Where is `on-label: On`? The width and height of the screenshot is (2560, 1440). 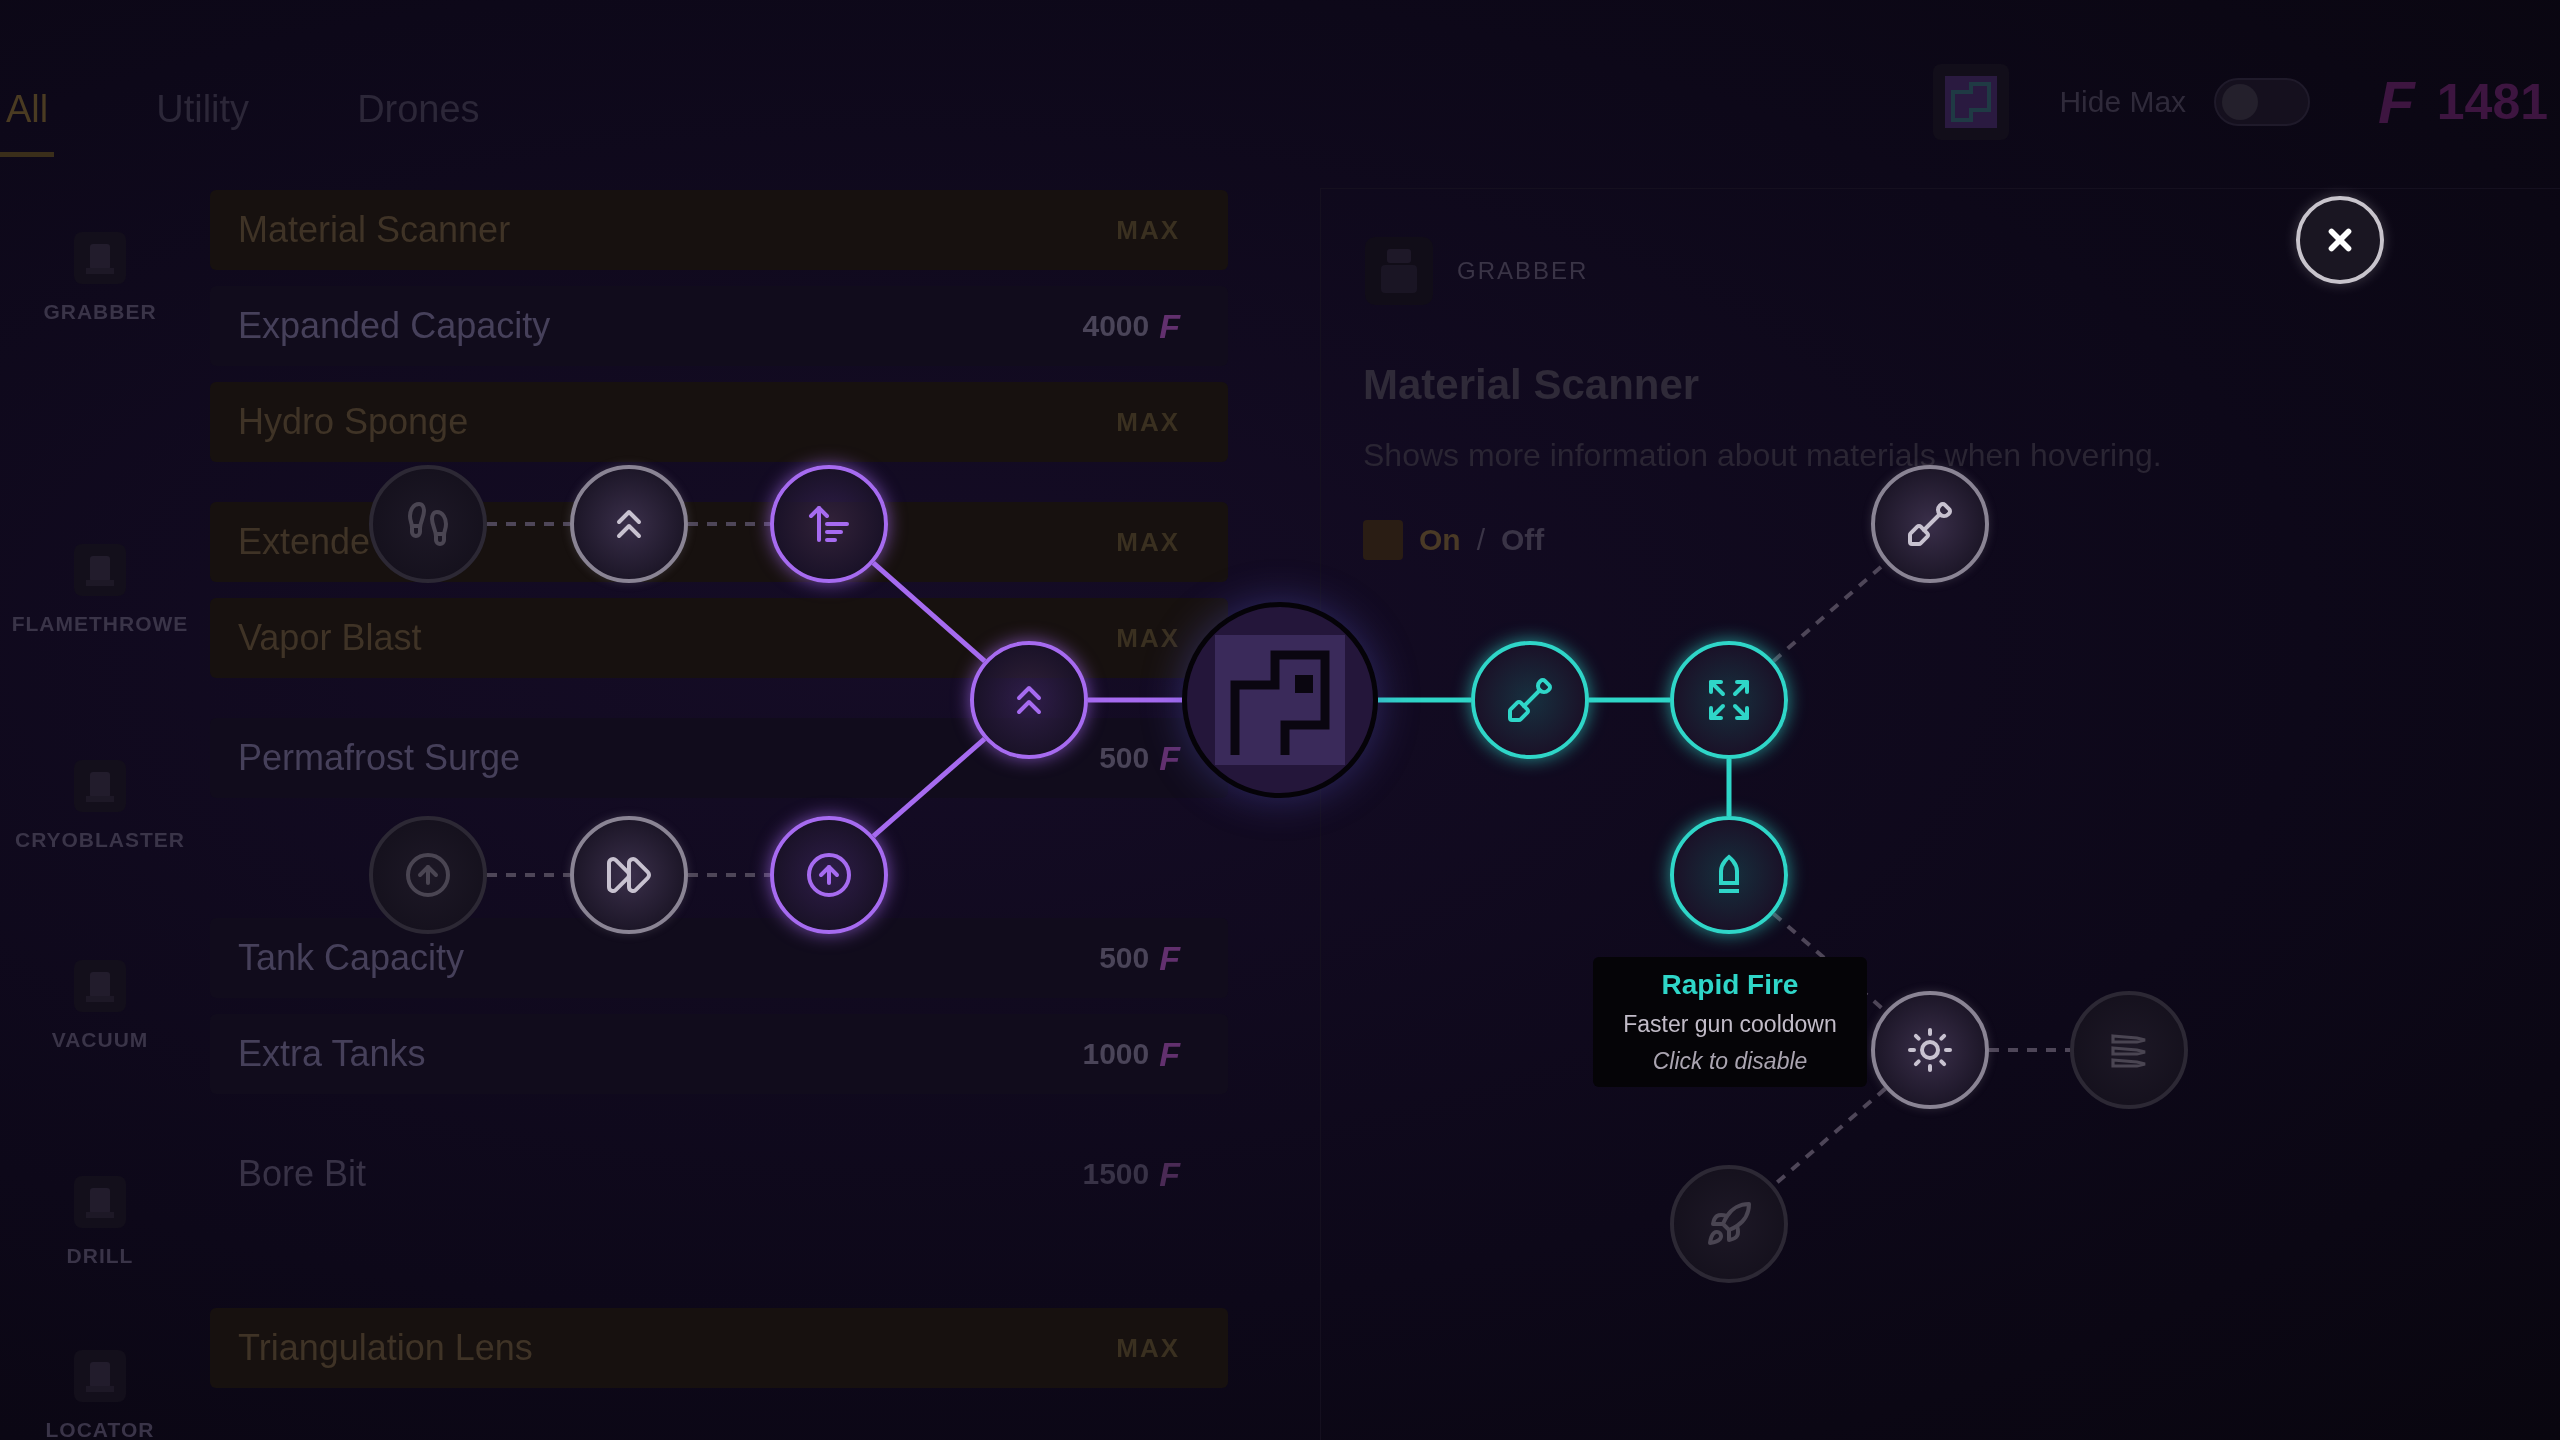 on-label: On is located at coordinates (1440, 540).